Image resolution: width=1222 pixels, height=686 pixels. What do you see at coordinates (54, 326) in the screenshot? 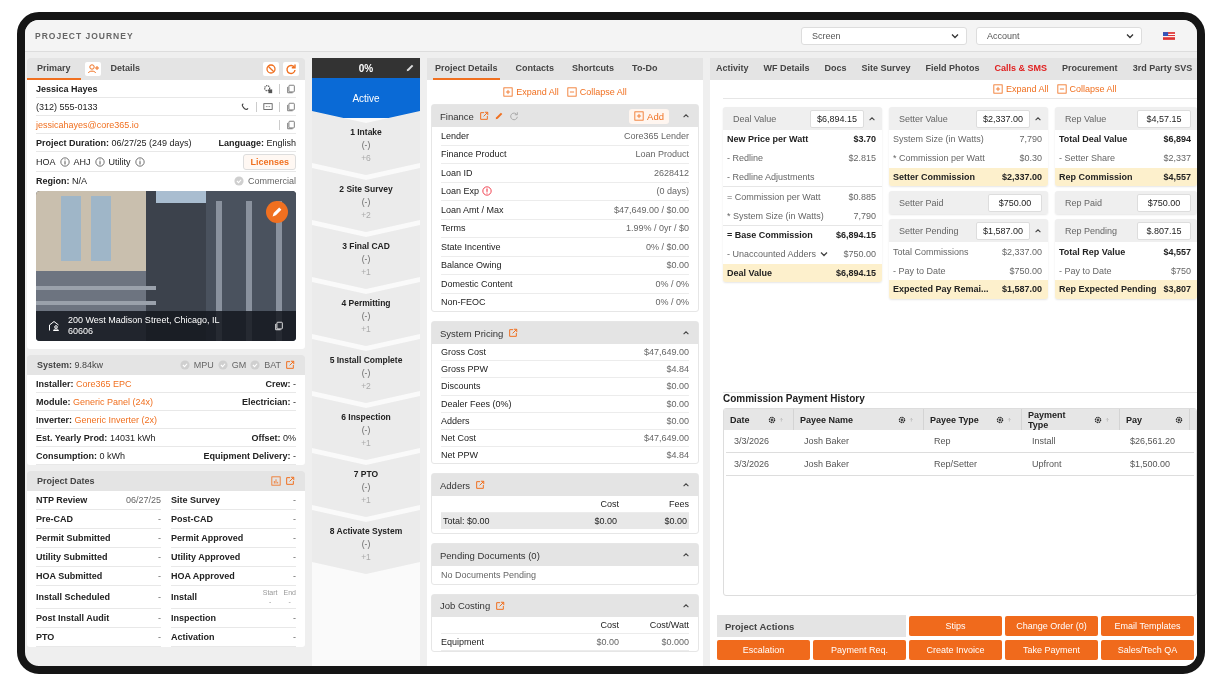
I see `home-person-icon` at bounding box center [54, 326].